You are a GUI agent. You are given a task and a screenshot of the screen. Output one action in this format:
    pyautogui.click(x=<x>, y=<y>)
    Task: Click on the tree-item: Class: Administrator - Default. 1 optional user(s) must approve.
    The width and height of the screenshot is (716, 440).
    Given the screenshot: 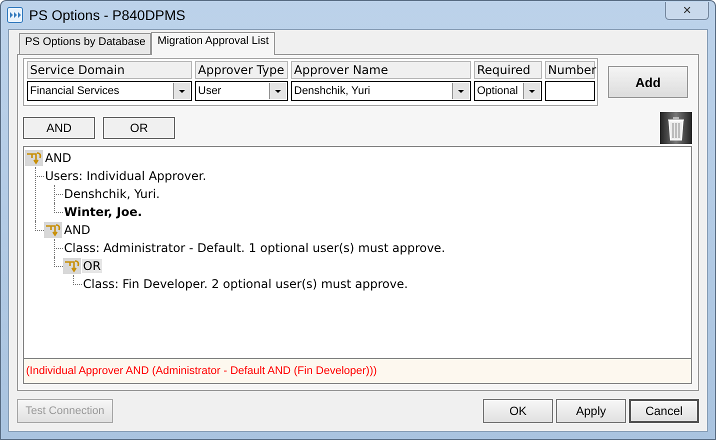 What is the action you would take?
    pyautogui.click(x=254, y=248)
    